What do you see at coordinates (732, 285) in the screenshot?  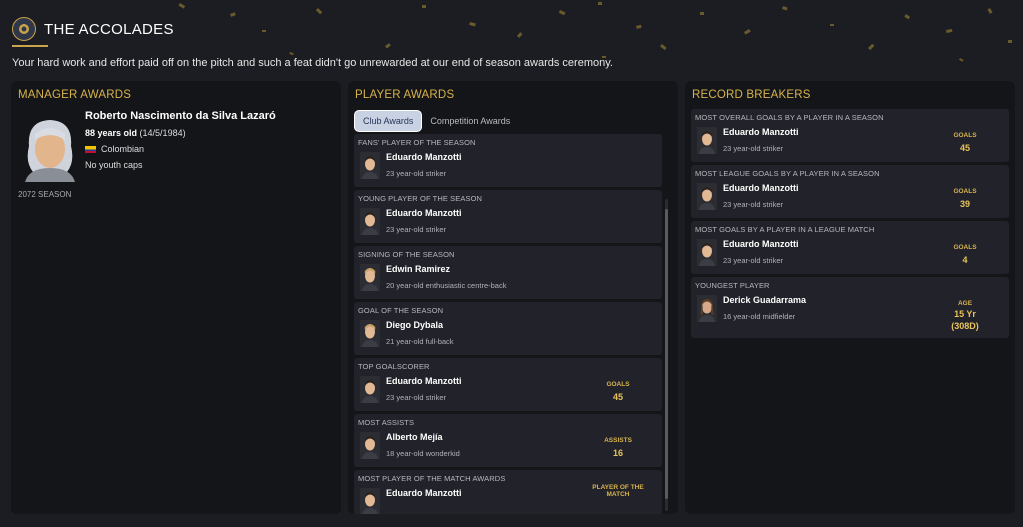 I see `award-title: YOUNGEST PLAYER` at bounding box center [732, 285].